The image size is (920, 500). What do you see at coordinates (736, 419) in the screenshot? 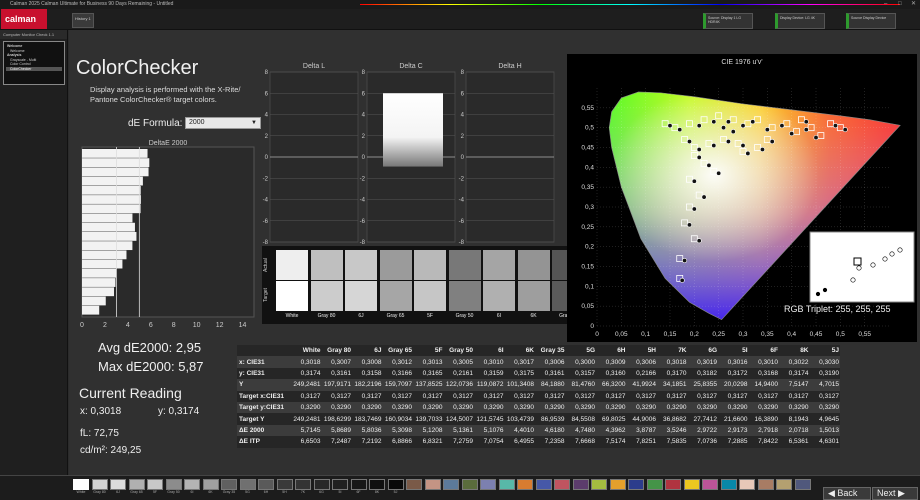
I see `table-cell: 21,6600` at bounding box center [736, 419].